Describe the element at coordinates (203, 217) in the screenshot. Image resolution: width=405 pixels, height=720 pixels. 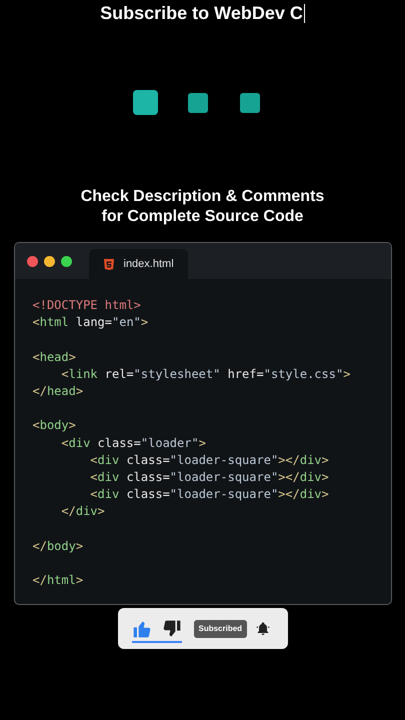
I see `caption-line: for Complete Source Code` at that location.